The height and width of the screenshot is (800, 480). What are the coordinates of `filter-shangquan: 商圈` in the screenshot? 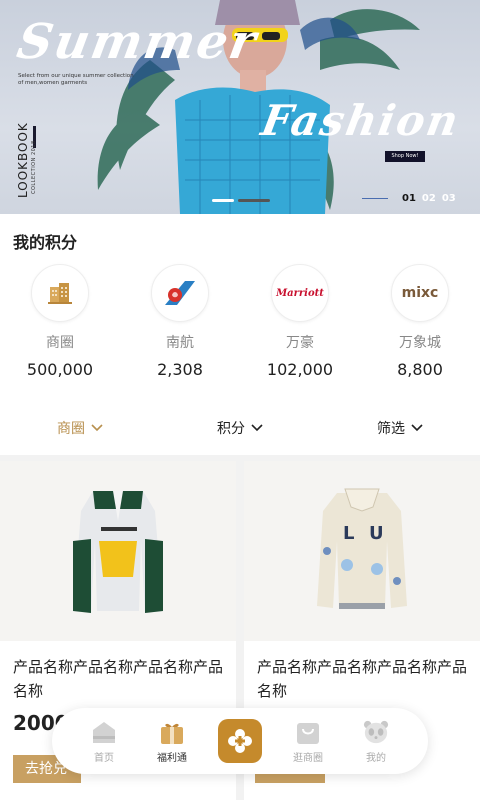 It's located at (80, 428).